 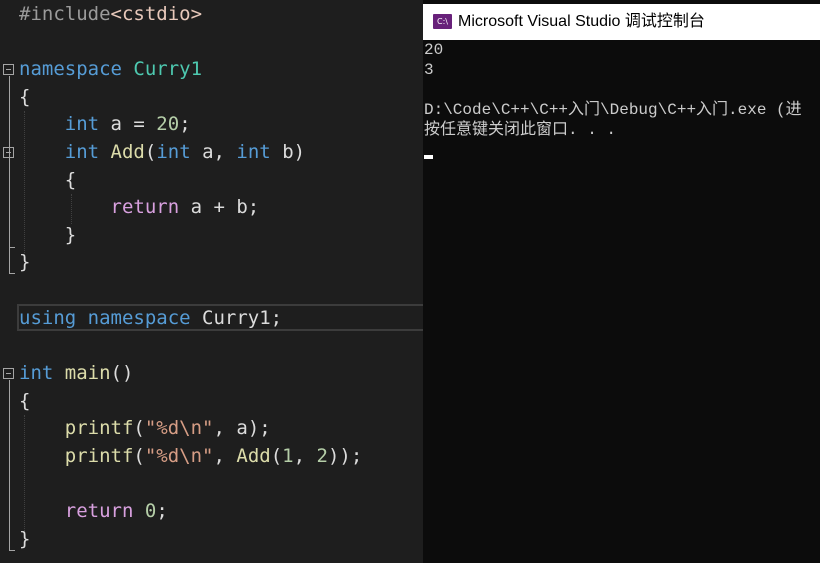 I want to click on code-line-5: int a = 20;, so click(x=105, y=124).